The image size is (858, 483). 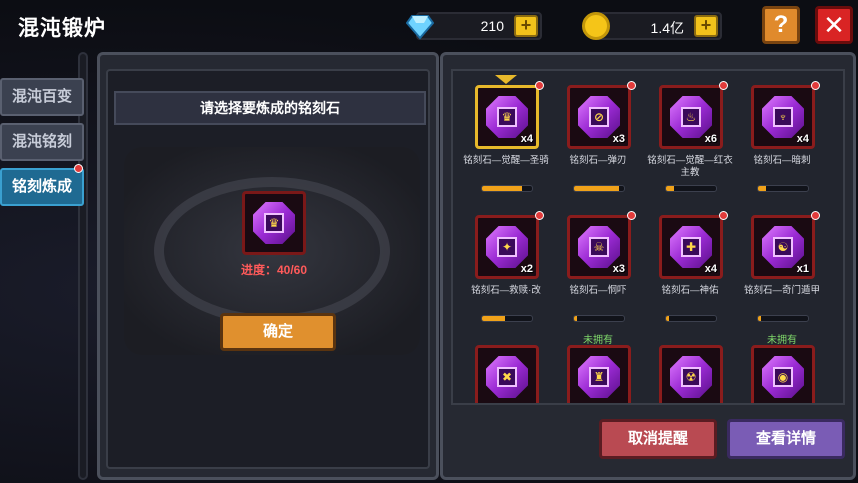 What do you see at coordinates (42, 142) in the screenshot?
I see `tab-chaos-inscription: 混沌铭刻` at bounding box center [42, 142].